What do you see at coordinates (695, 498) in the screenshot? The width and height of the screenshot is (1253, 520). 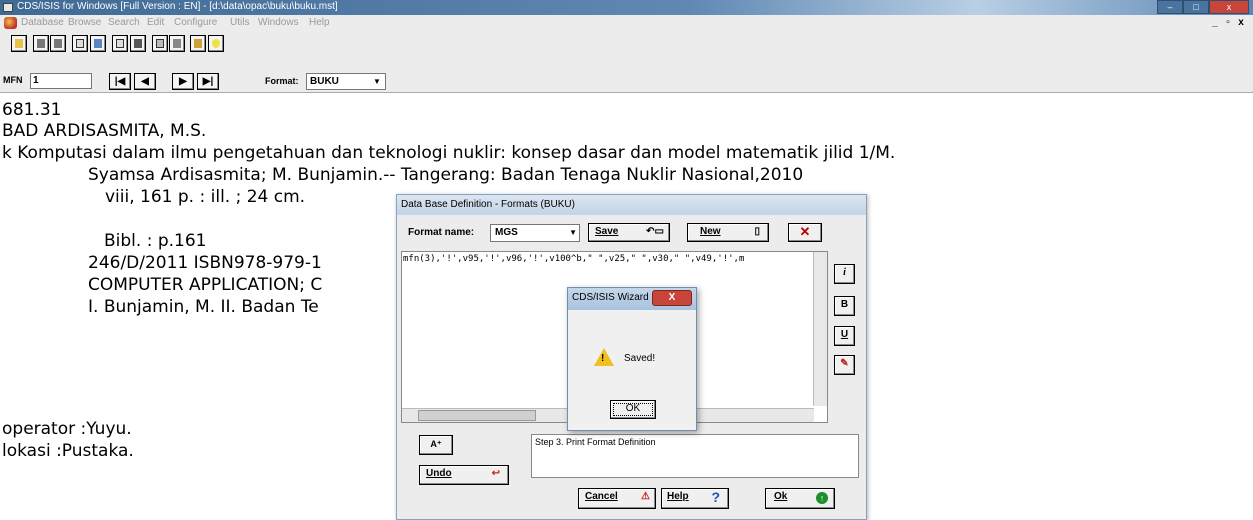 I see `help-button: Help ?` at bounding box center [695, 498].